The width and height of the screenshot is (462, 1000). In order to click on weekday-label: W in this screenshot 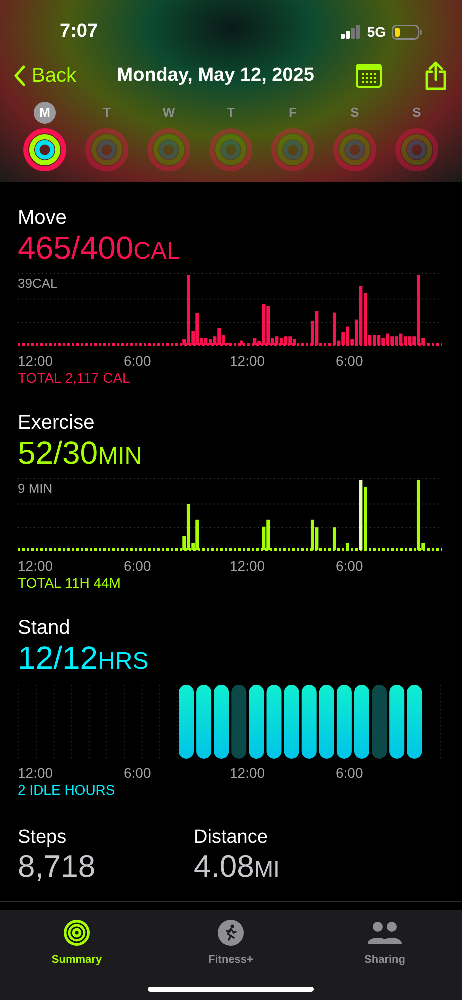, I will do `click(169, 113)`.